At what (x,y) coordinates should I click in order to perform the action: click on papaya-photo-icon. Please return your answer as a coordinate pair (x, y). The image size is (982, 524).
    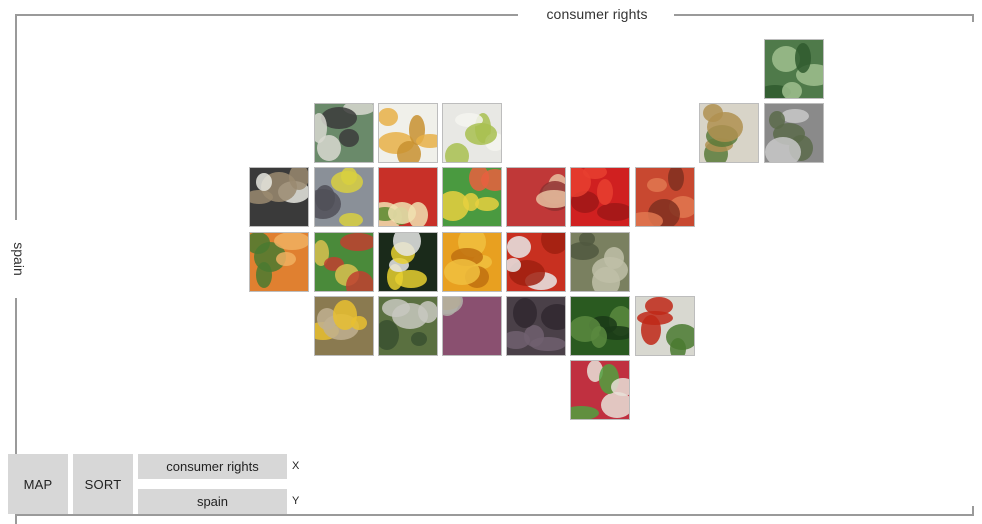
    Looking at the image, I should click on (279, 262).